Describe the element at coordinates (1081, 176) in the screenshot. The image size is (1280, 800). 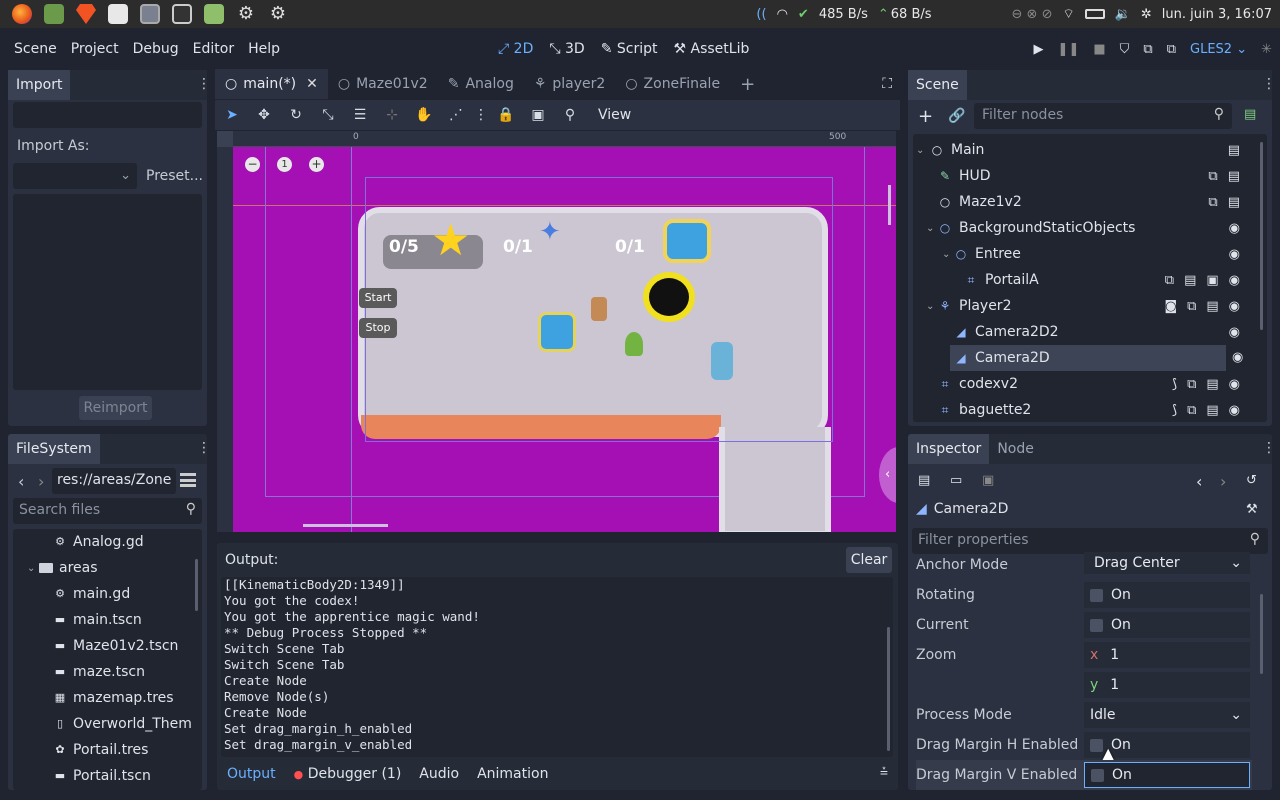
I see `tree-node-hud: ✎ HUD ⧉ ▤` at that location.